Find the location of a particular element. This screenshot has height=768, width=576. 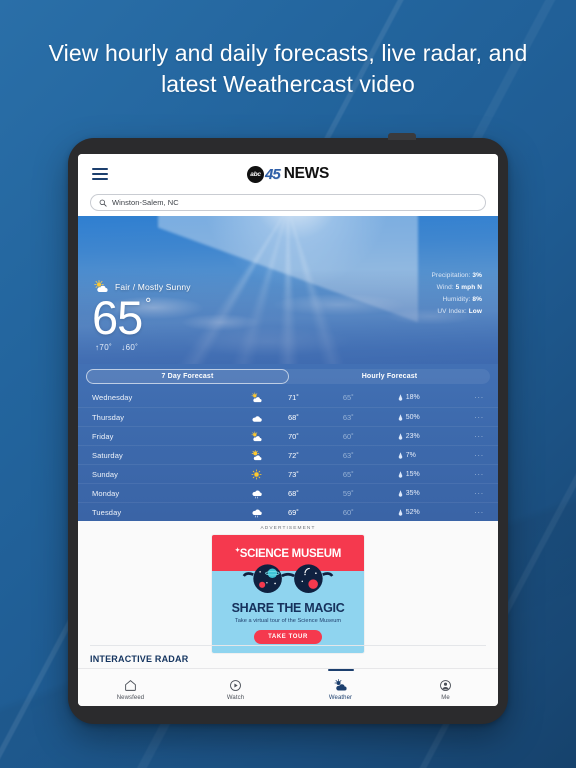

pop-value: 18% is located at coordinates (412, 397).